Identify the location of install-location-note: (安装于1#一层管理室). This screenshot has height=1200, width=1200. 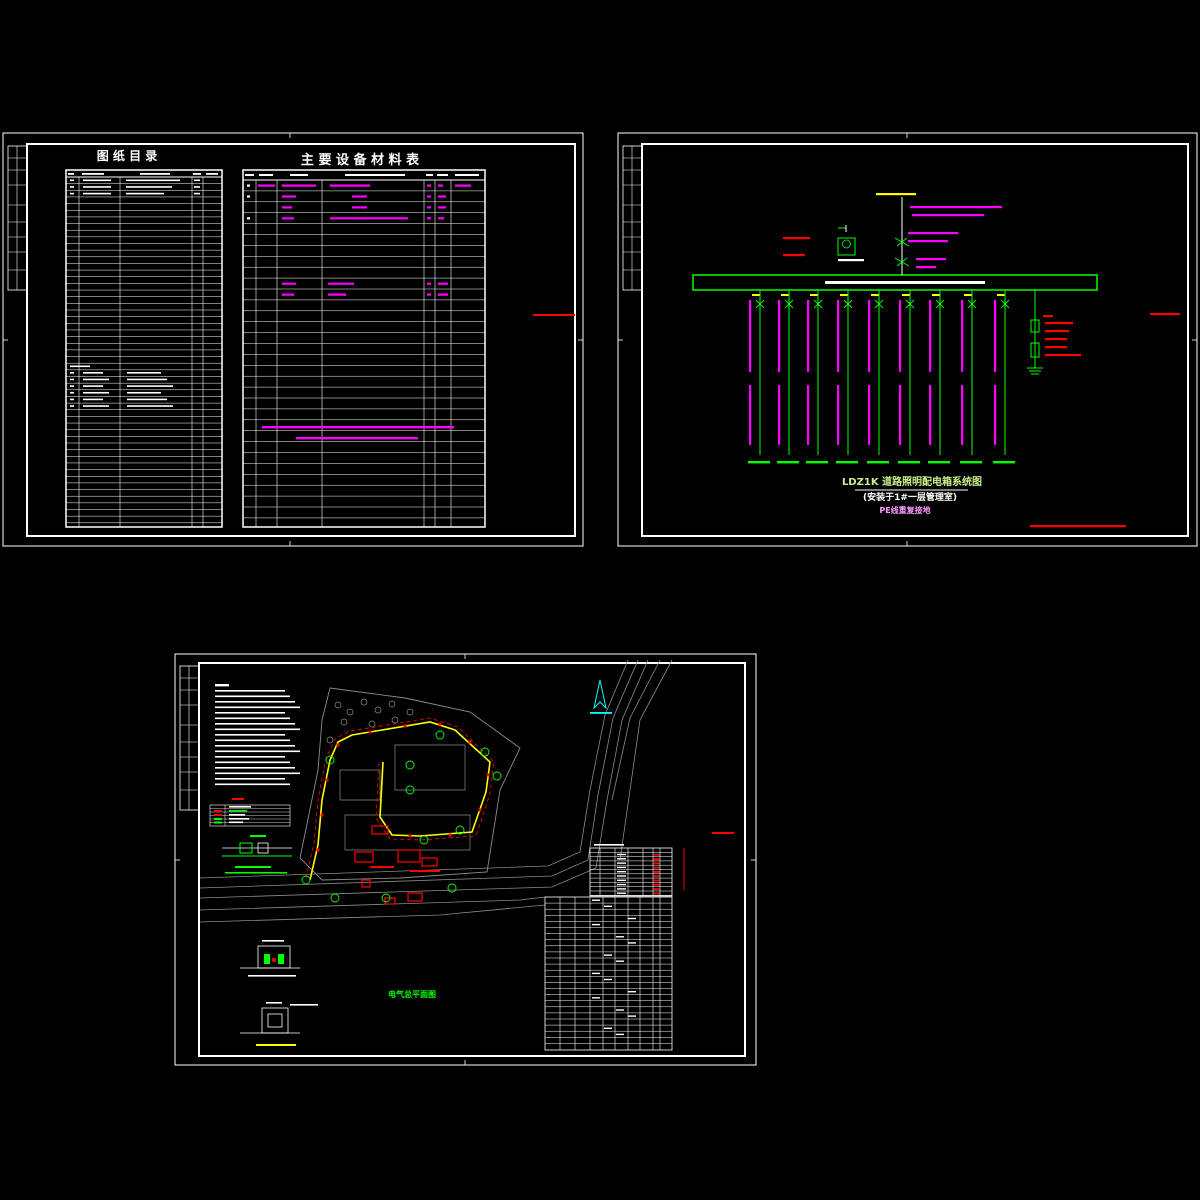
(910, 497).